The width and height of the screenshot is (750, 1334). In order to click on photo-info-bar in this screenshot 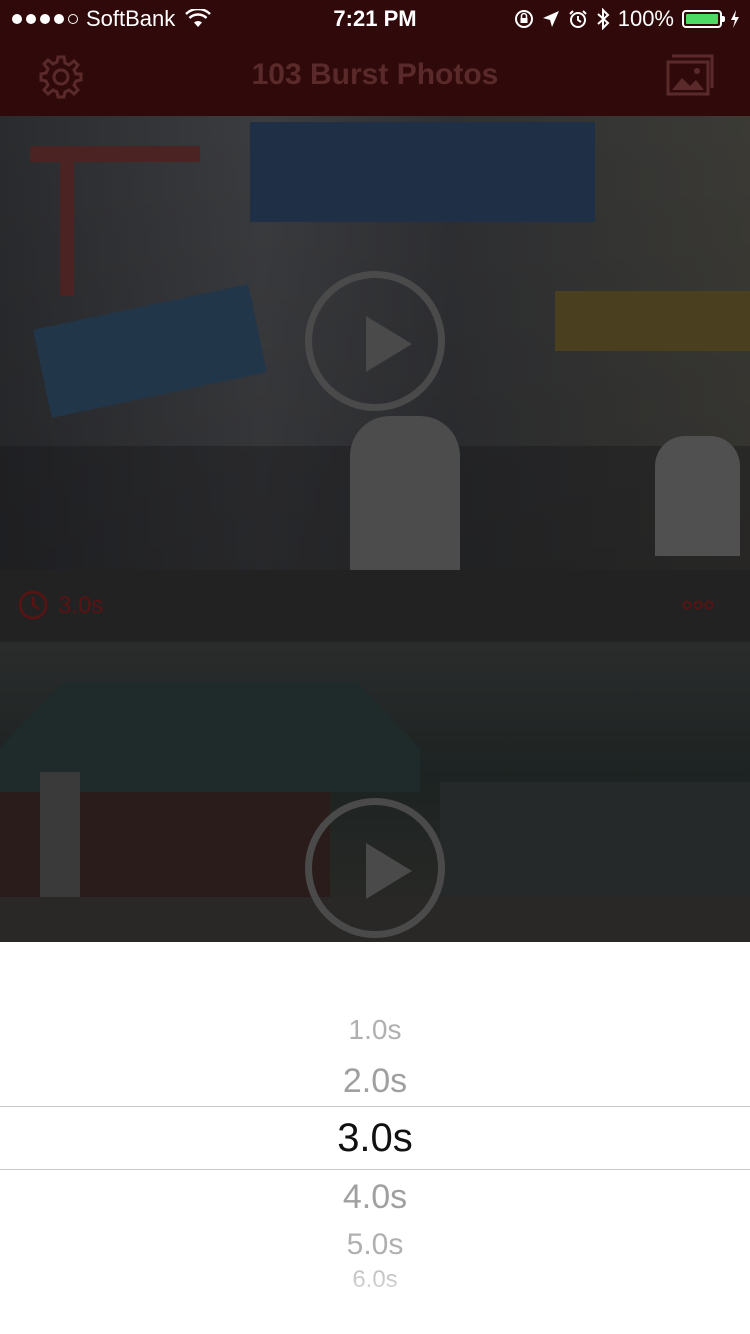, I will do `click(375, 606)`.